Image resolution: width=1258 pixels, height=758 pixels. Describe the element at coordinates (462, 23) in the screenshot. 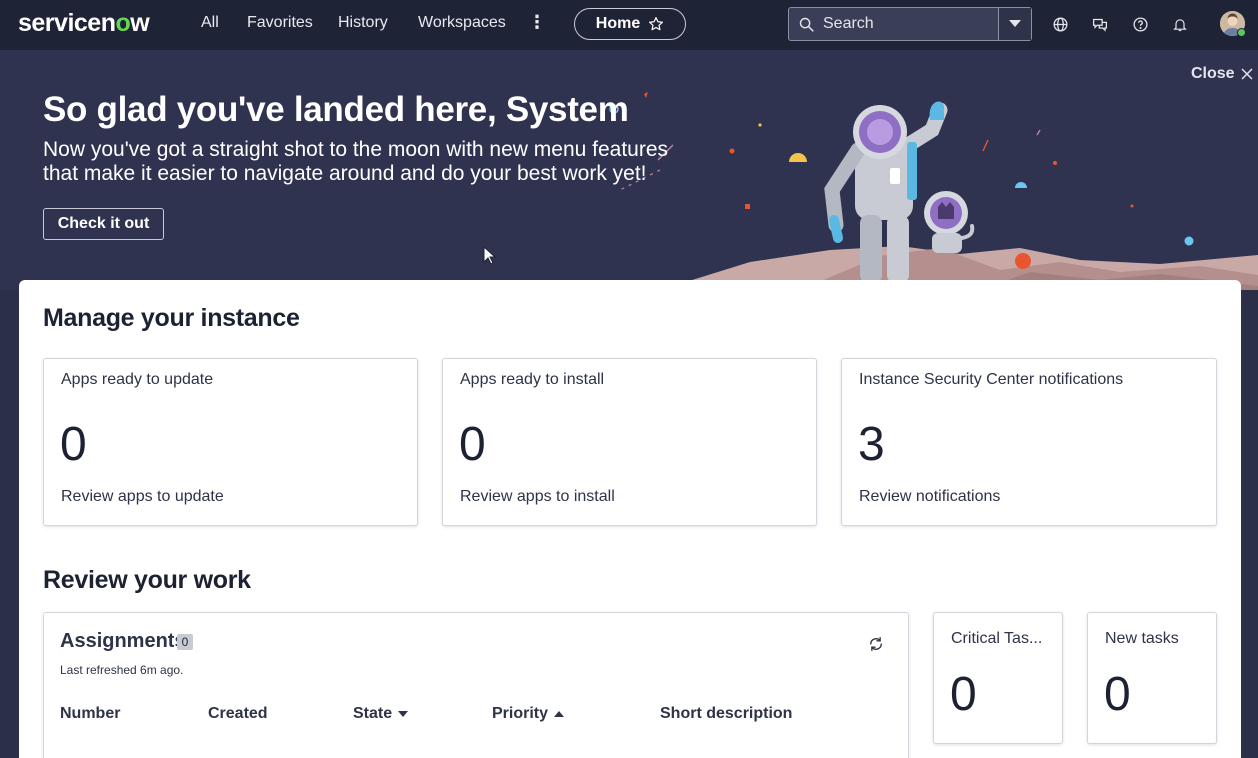

I see `nav-workspaces: Workspaces` at that location.